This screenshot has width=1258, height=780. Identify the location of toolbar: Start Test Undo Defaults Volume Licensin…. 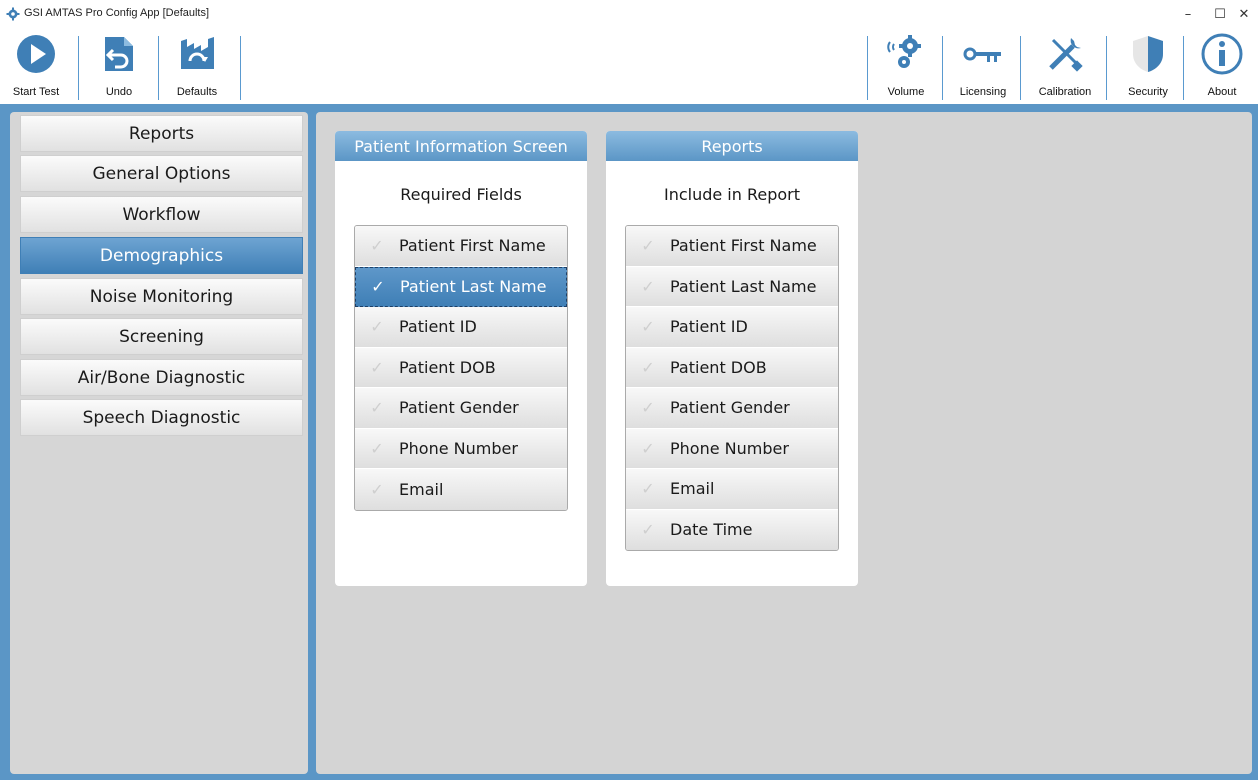
(629, 65).